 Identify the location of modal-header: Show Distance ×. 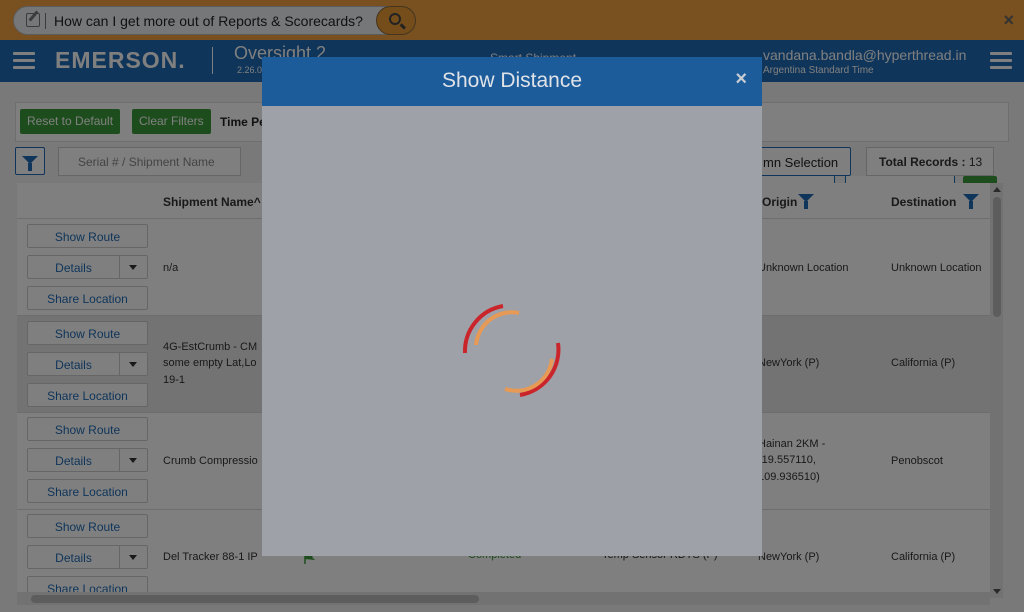
(512, 81).